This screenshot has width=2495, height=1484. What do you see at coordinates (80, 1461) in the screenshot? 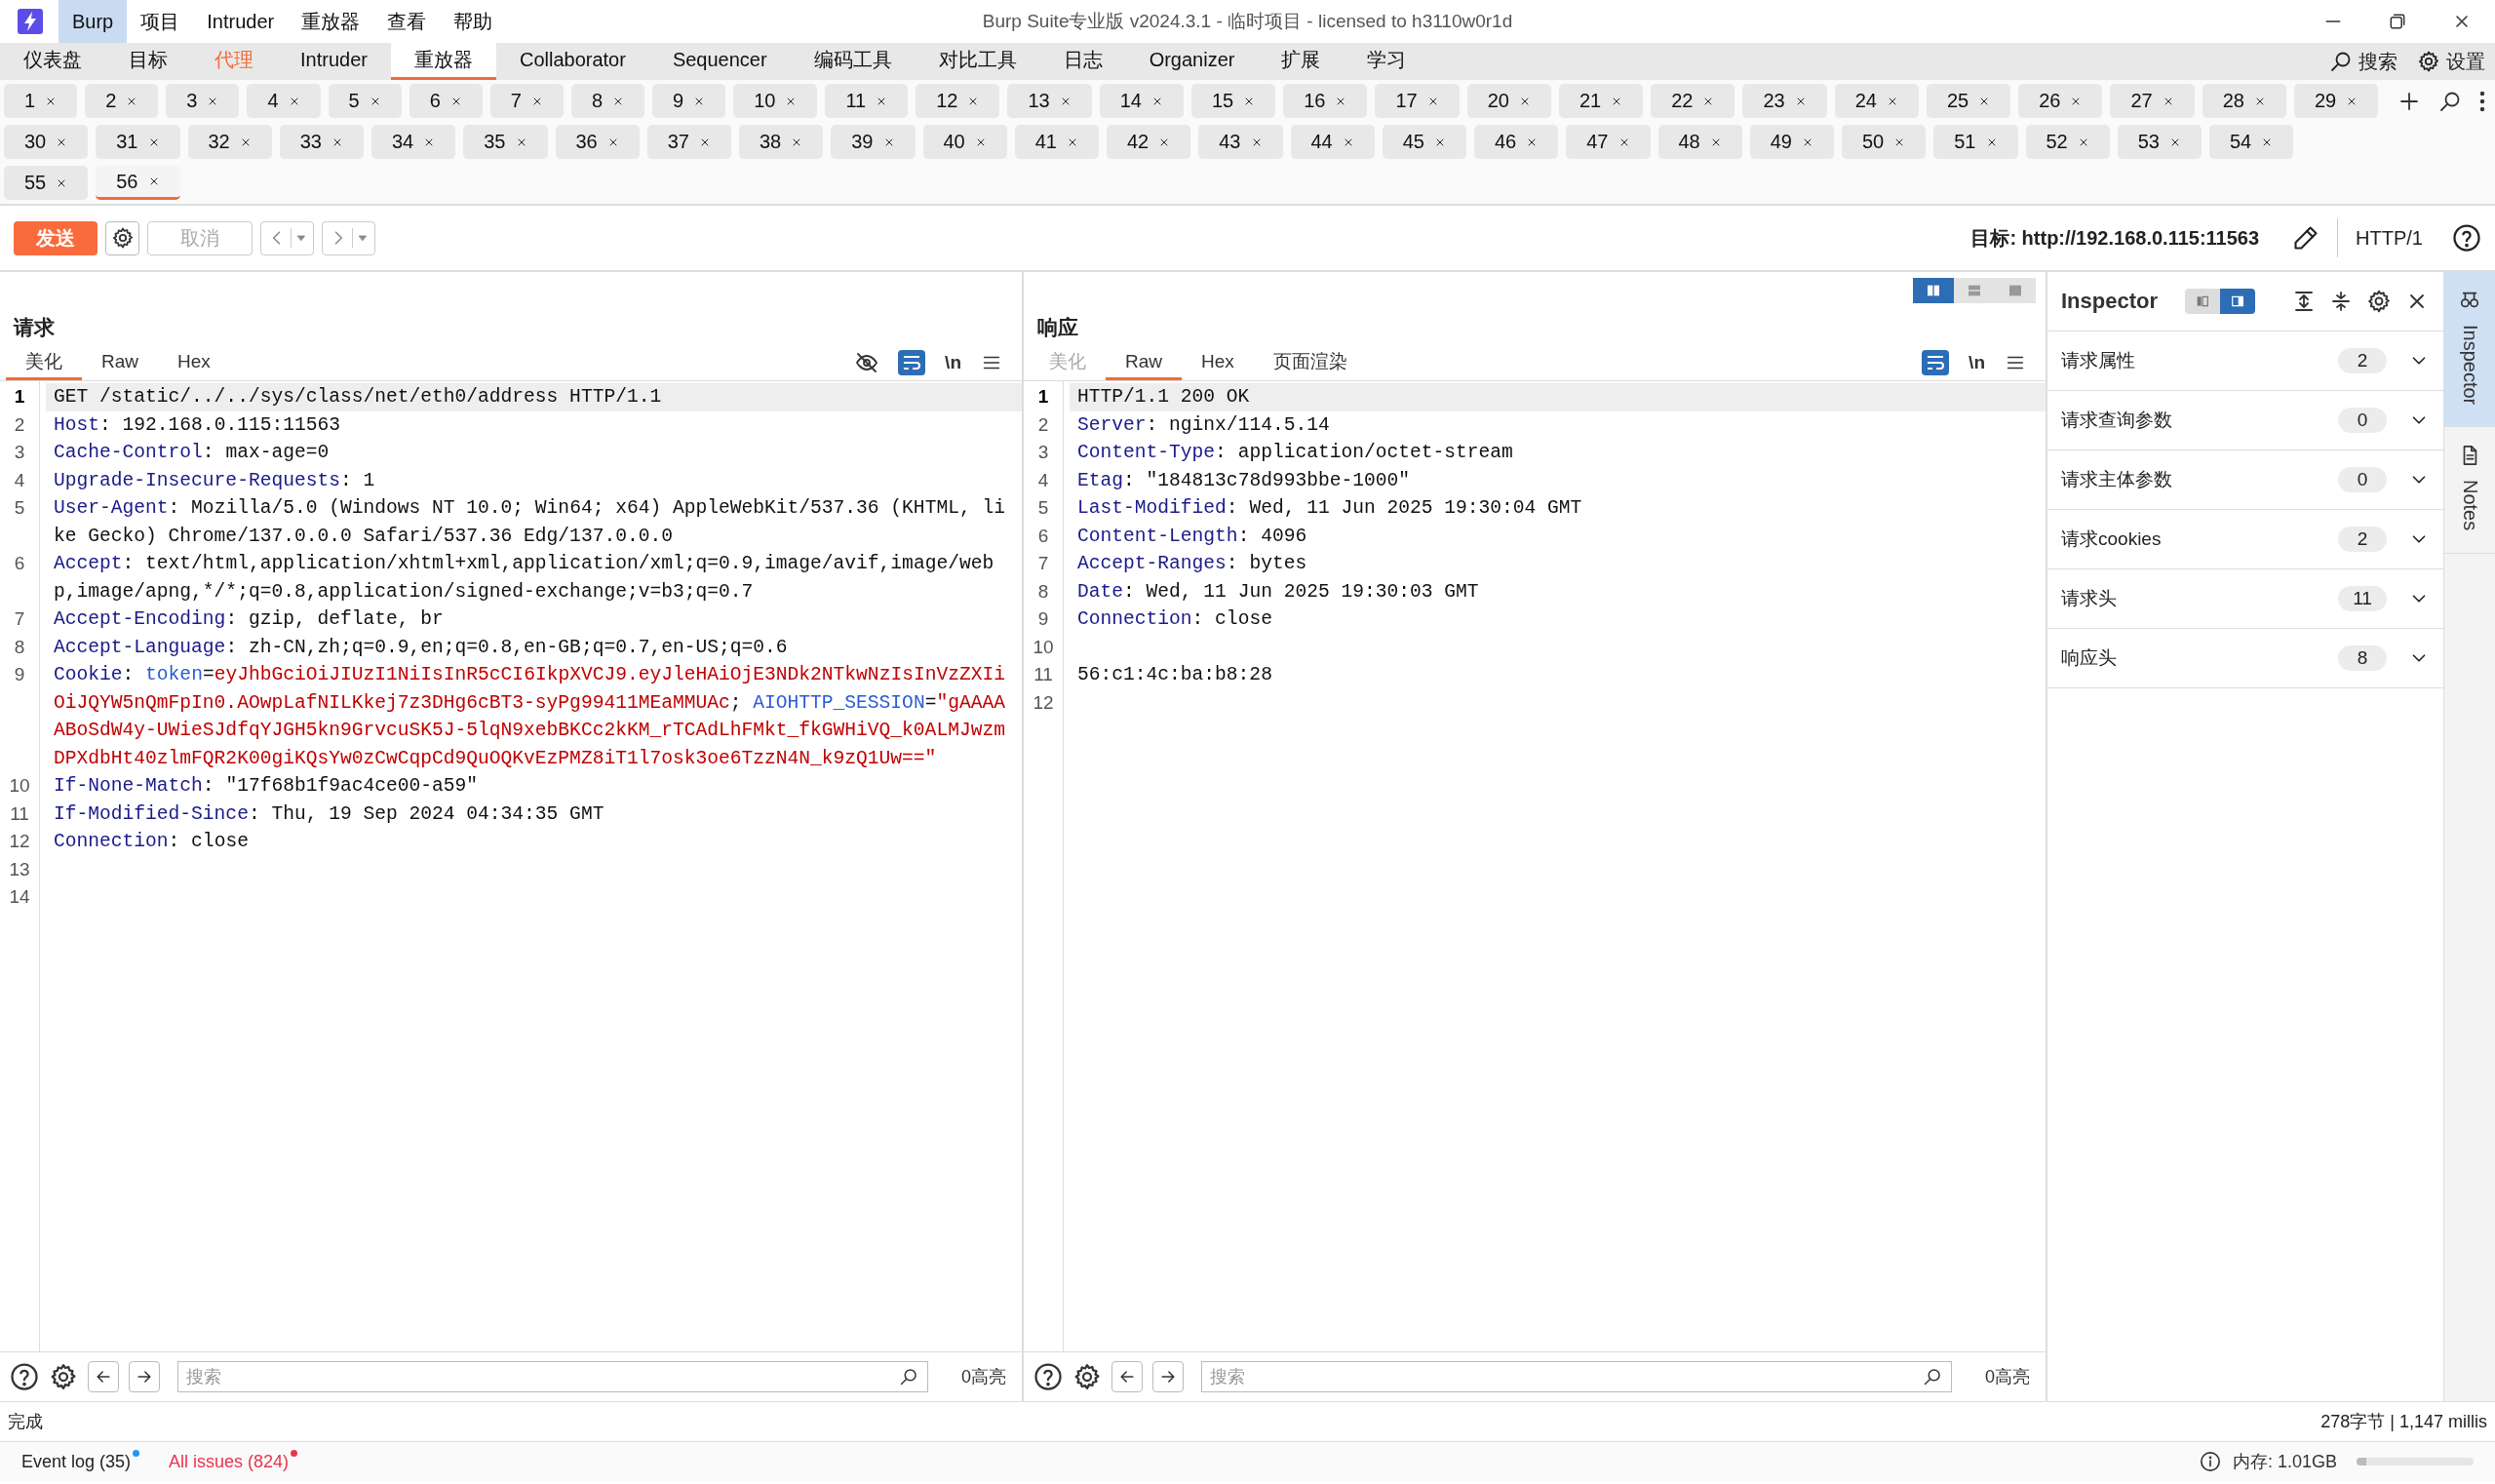
I see `footer-link: Event log (35)` at bounding box center [80, 1461].